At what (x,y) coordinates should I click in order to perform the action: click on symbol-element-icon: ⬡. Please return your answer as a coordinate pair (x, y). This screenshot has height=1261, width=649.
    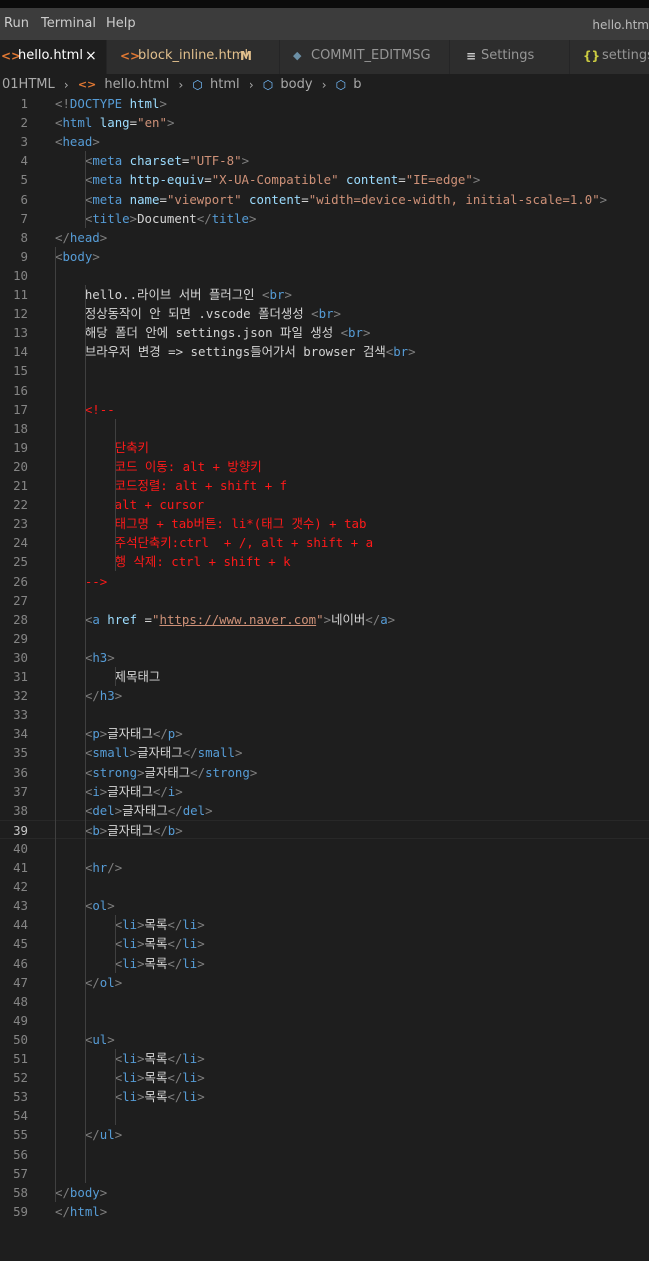
    Looking at the image, I should click on (197, 85).